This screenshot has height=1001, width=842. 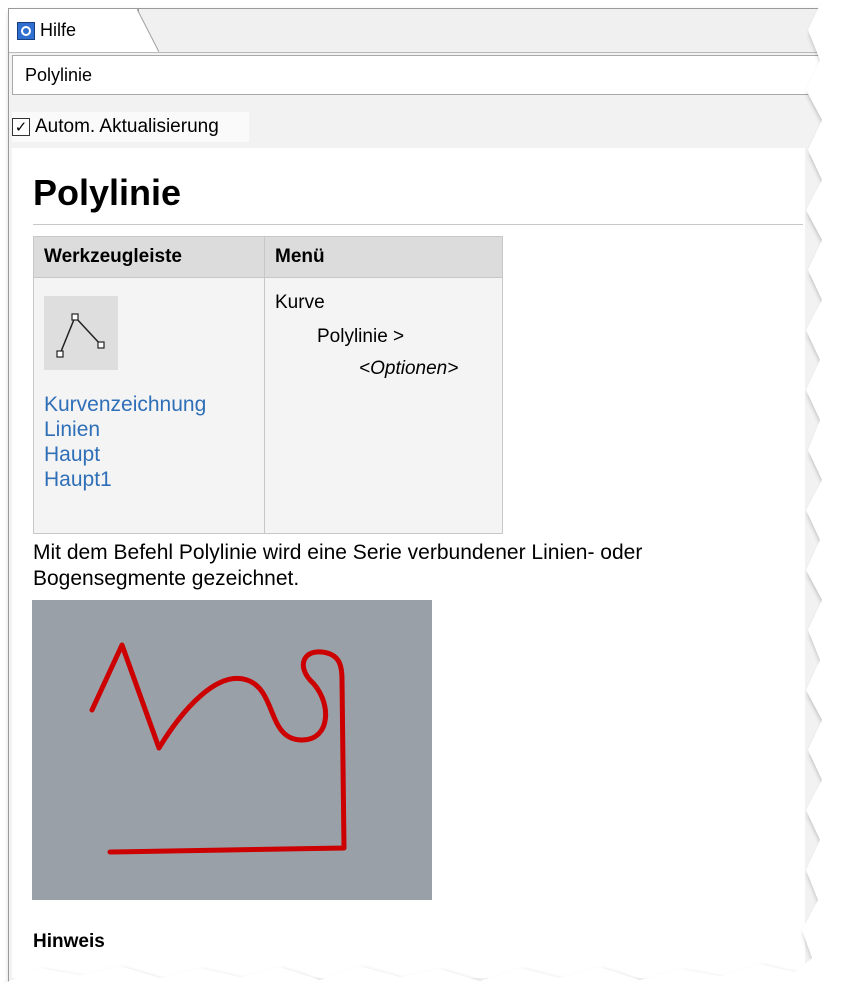 I want to click on autoupdate-checkbox: ✓, so click(x=21, y=127).